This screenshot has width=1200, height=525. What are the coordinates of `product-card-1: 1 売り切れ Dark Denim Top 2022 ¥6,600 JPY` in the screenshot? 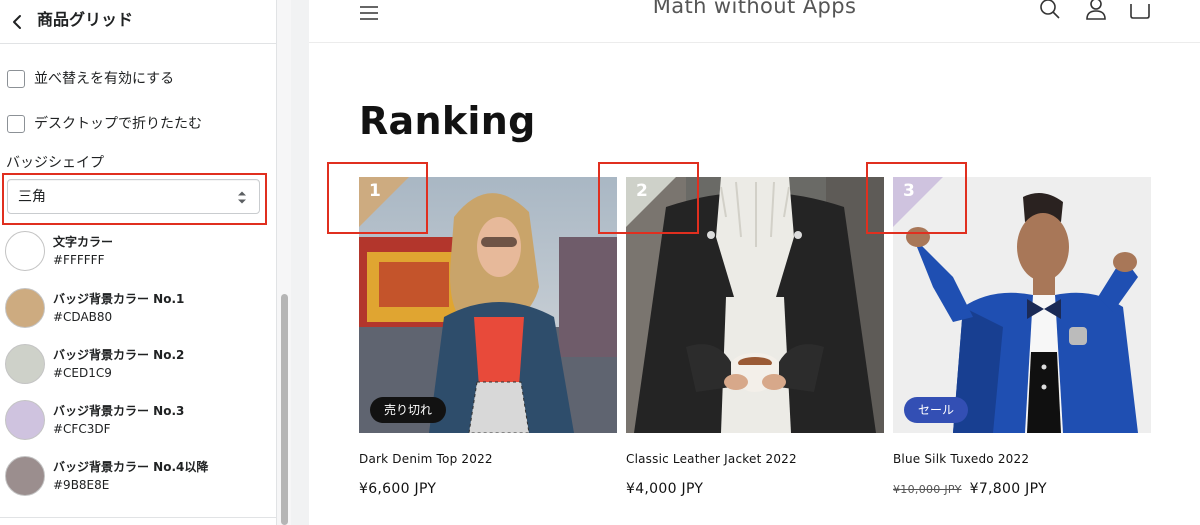 It's located at (488, 337).